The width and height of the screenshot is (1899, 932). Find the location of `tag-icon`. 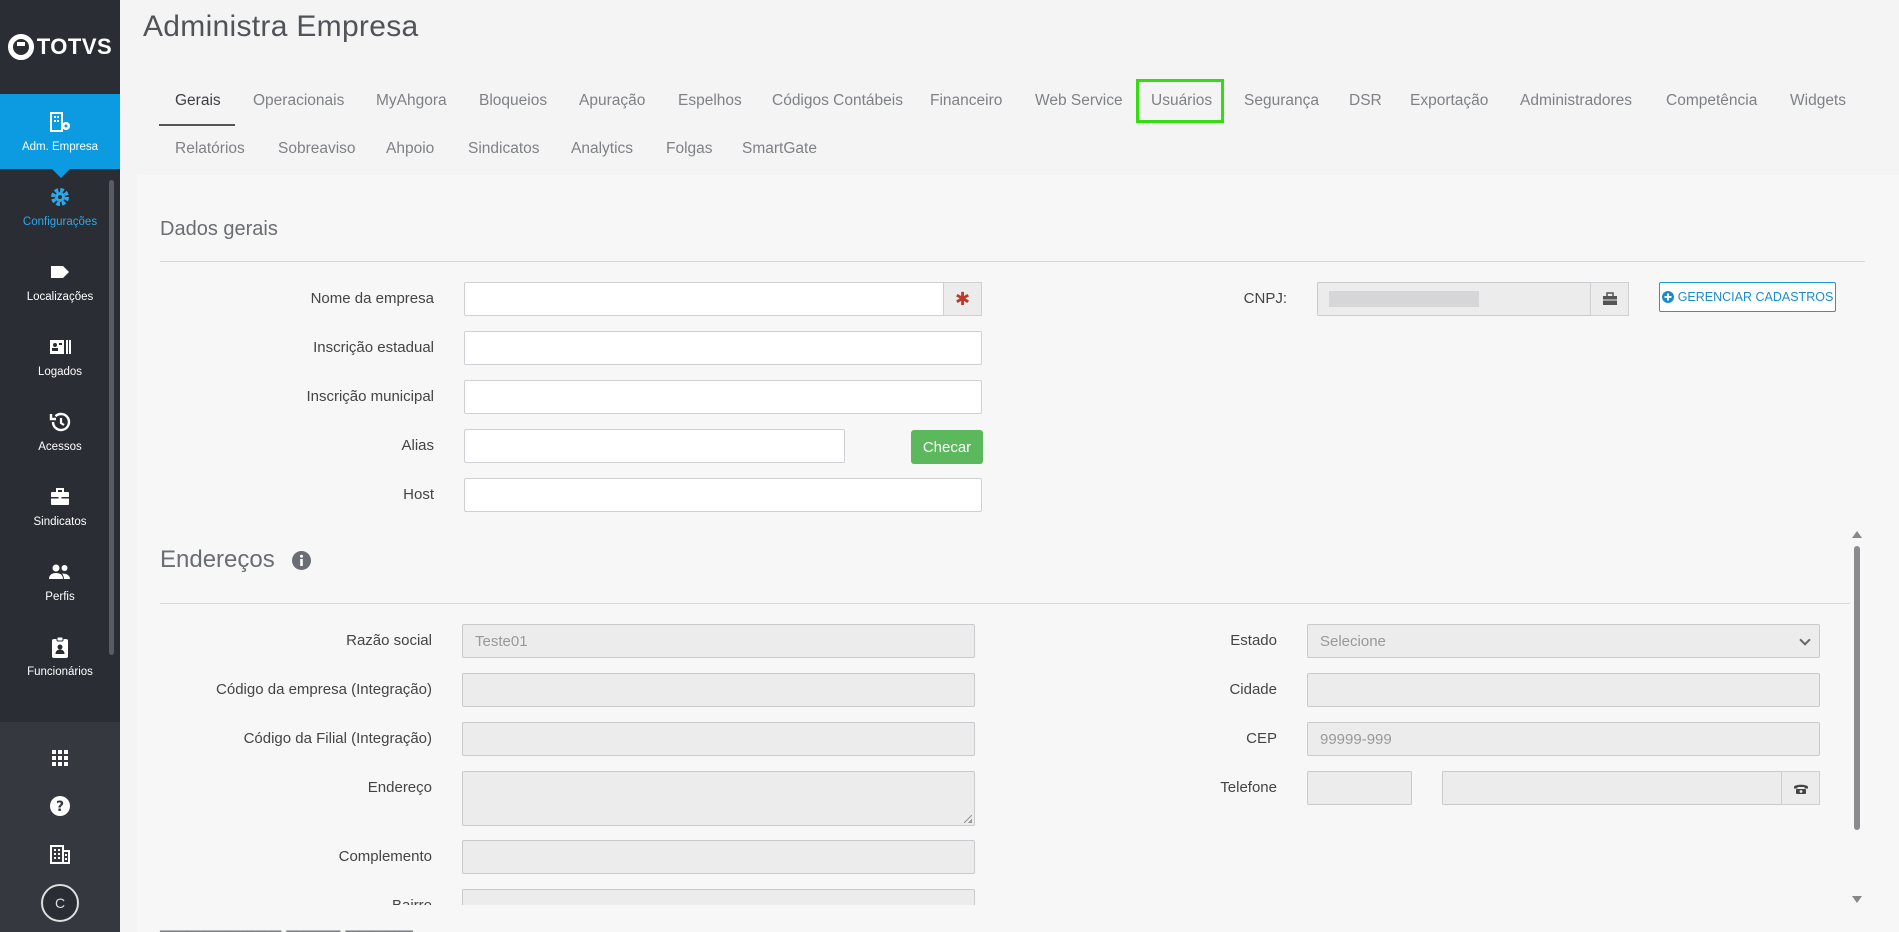

tag-icon is located at coordinates (60, 272).